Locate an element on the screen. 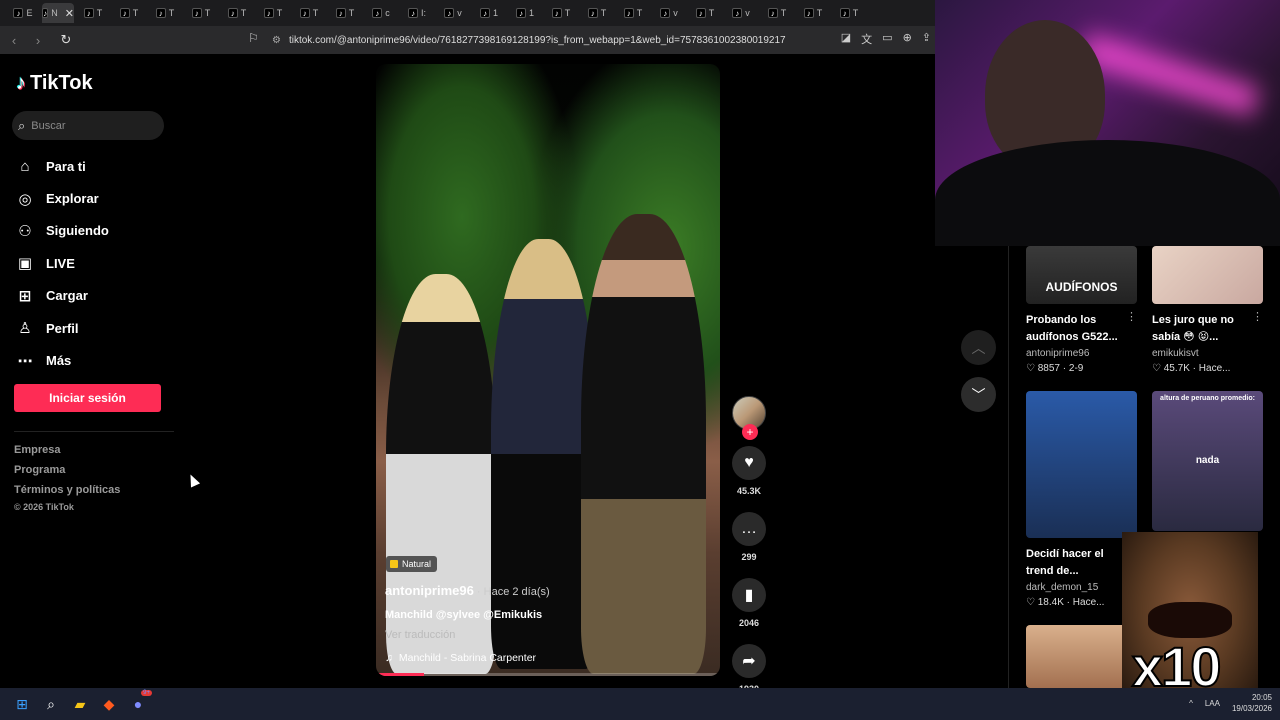  music-title: Manchild - Sabrina Carpenter is located at coordinates (467, 658).